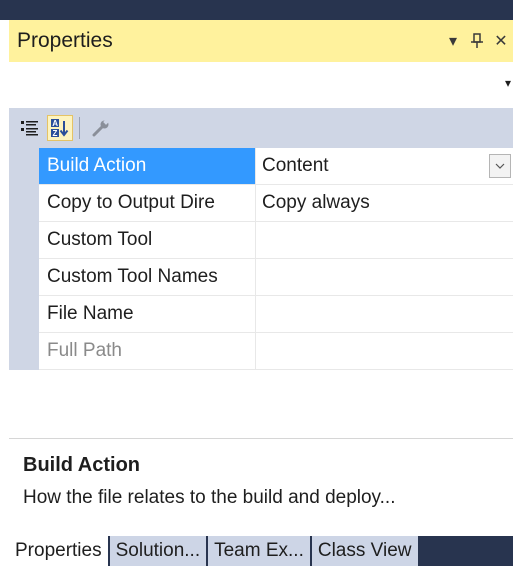 The width and height of the screenshot is (513, 566). I want to click on categorized-icon, so click(29, 128).